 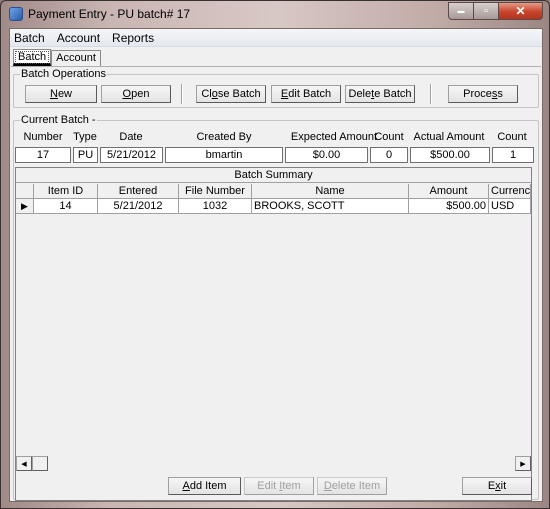 I want to click on cell-entered: 5/21/2012, so click(x=138, y=206).